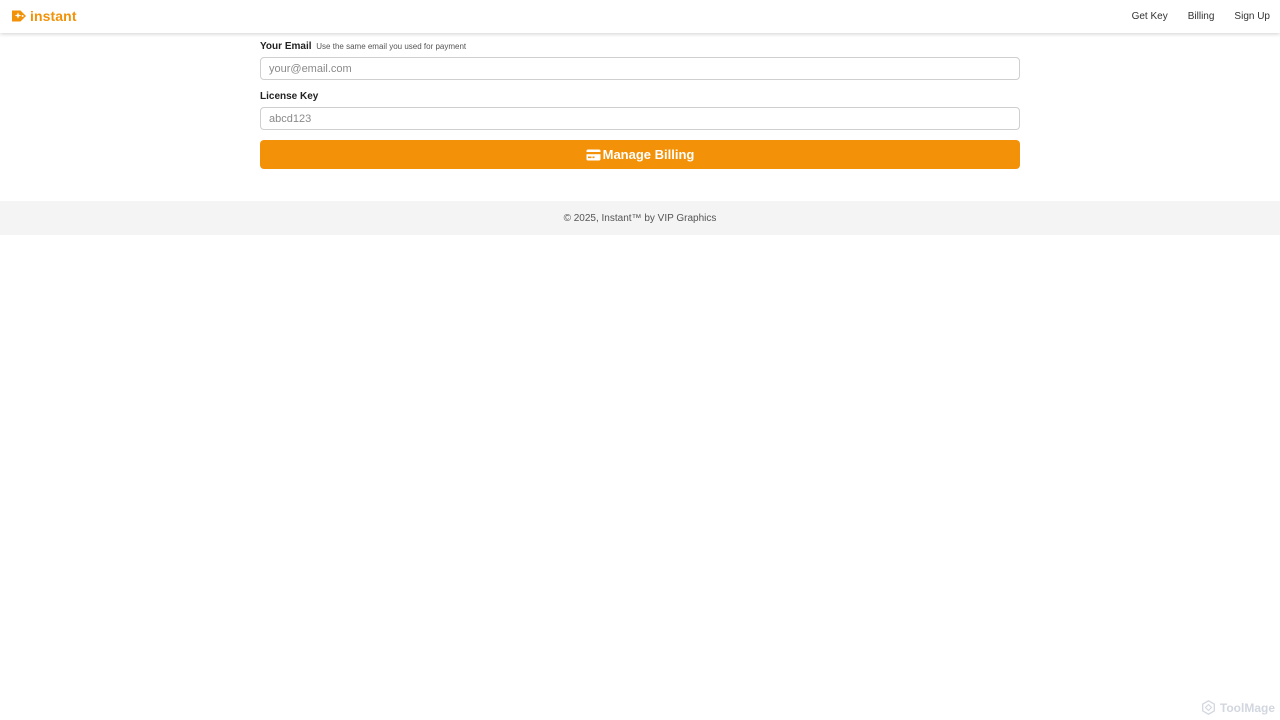  What do you see at coordinates (1252, 17) in the screenshot?
I see `nav-sign-up-link: Sign Up` at bounding box center [1252, 17].